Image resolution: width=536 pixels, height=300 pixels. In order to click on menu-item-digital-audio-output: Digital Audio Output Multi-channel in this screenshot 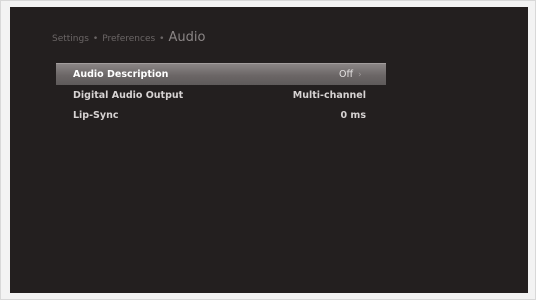, I will do `click(221, 95)`.